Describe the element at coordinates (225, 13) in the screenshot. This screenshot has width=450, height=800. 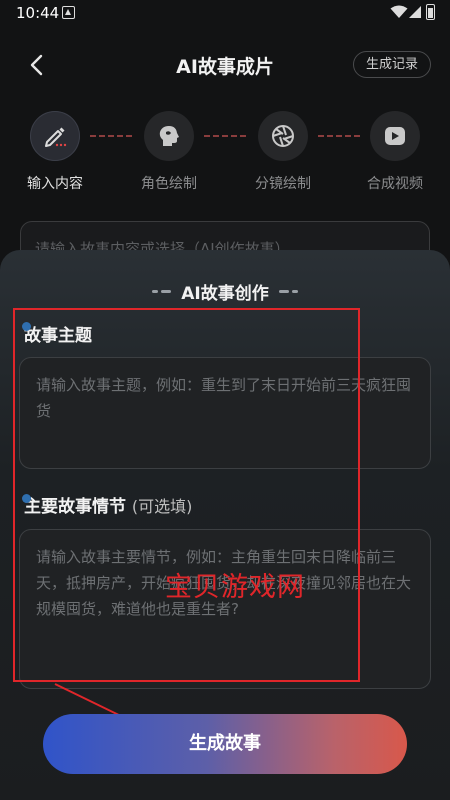
I see `status-bar: 10:44` at that location.